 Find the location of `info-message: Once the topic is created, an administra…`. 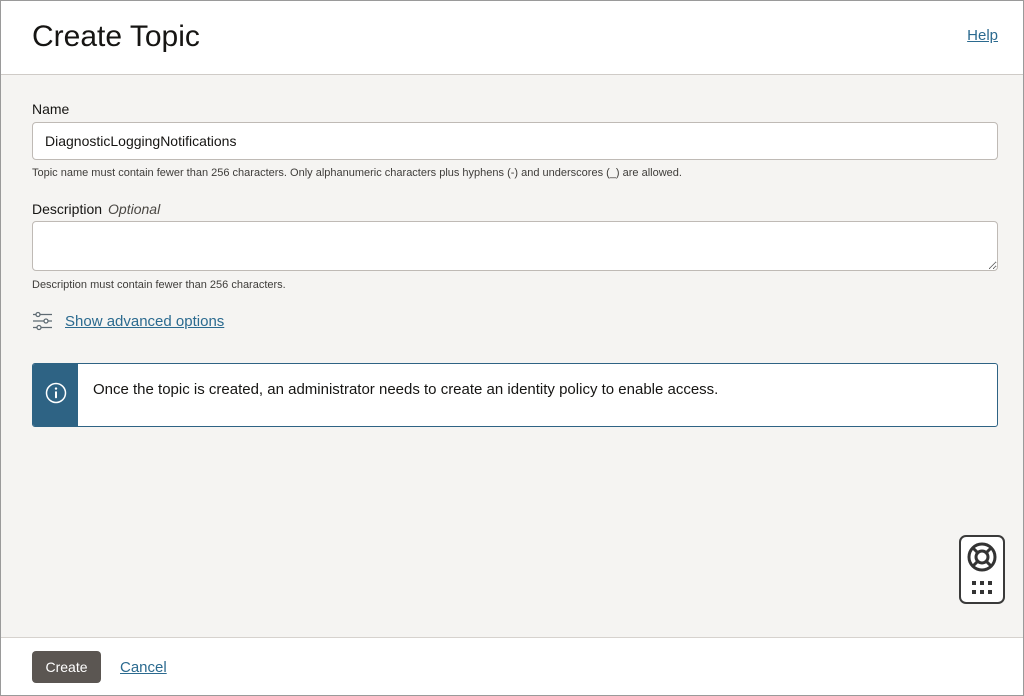

info-message: Once the topic is created, an administra… is located at coordinates (515, 395).